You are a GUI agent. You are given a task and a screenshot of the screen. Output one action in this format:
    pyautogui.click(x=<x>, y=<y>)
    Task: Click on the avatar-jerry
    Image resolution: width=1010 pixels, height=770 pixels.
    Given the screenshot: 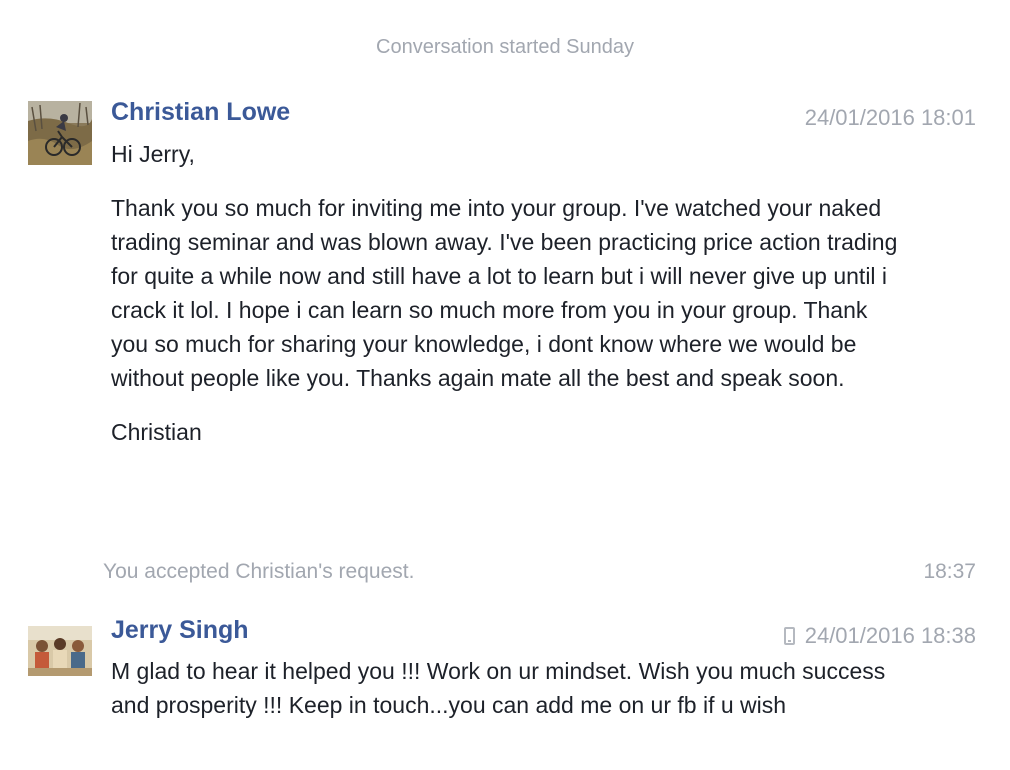 What is the action you would take?
    pyautogui.click(x=60, y=651)
    